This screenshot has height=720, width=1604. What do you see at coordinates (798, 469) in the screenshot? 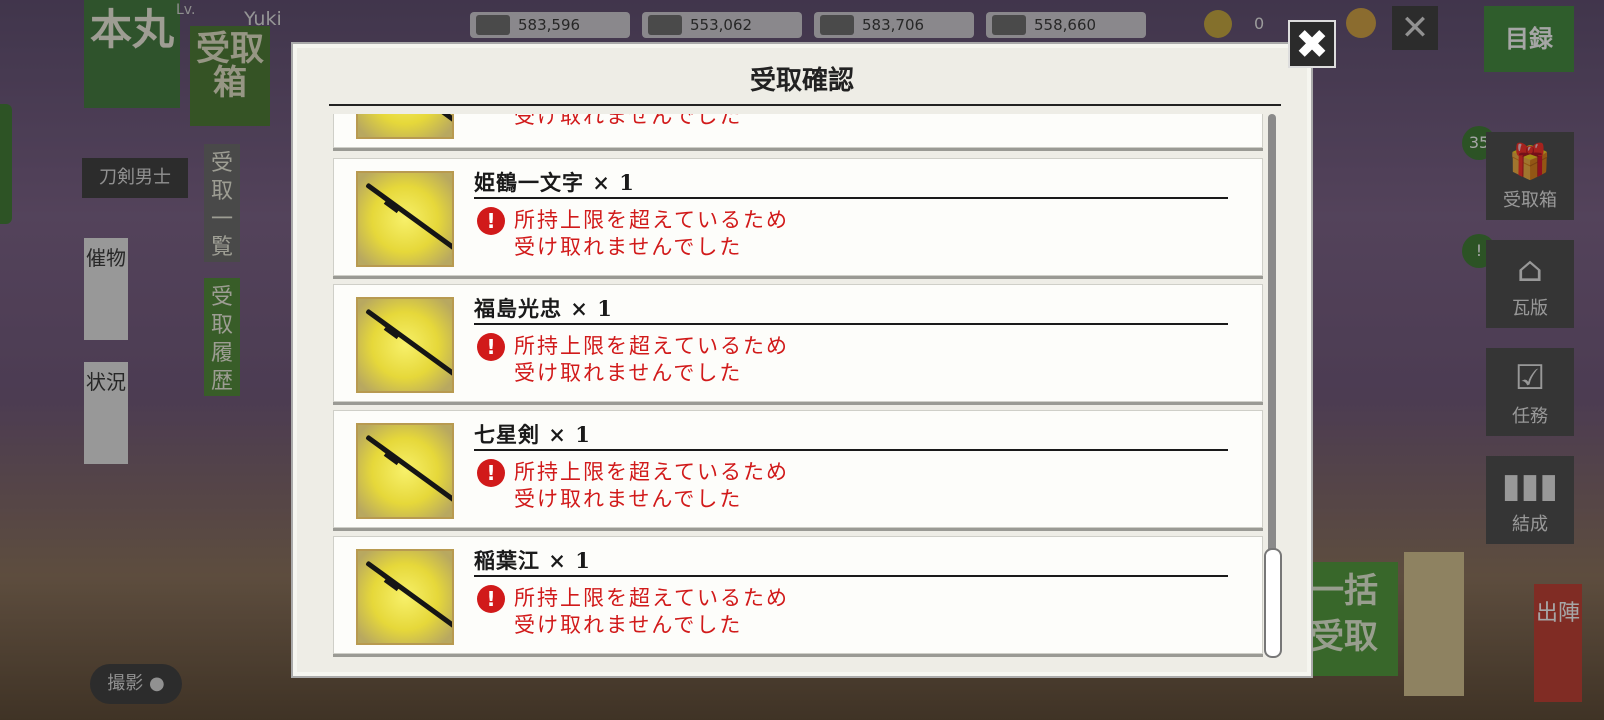
I see `list-item: 七星剣 × 1 ! 所持上限を超えているため 受け取れませんでした` at bounding box center [798, 469].